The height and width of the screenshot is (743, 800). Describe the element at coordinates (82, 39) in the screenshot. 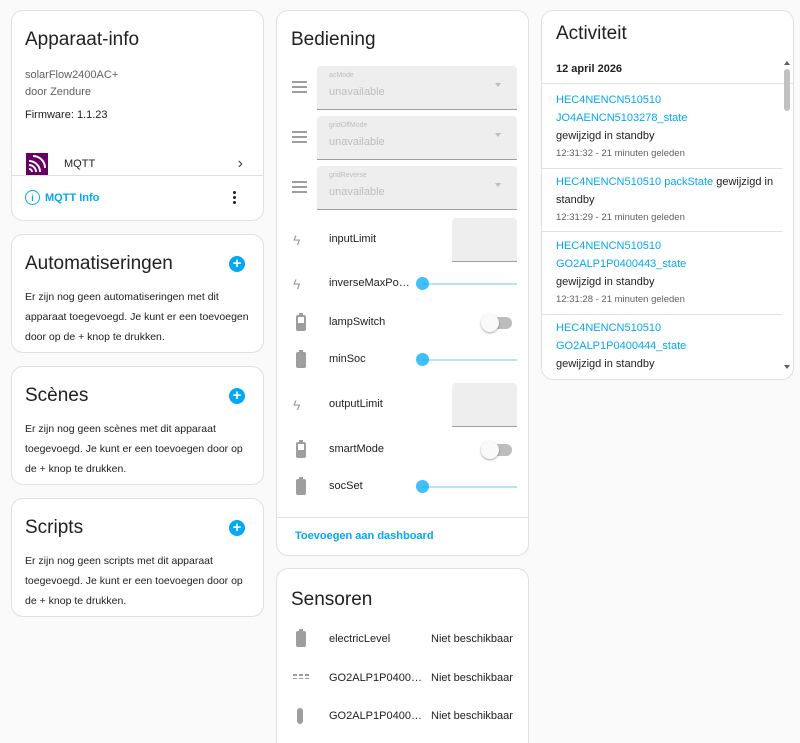

I see `device-info-title: Apparaat-info` at that location.